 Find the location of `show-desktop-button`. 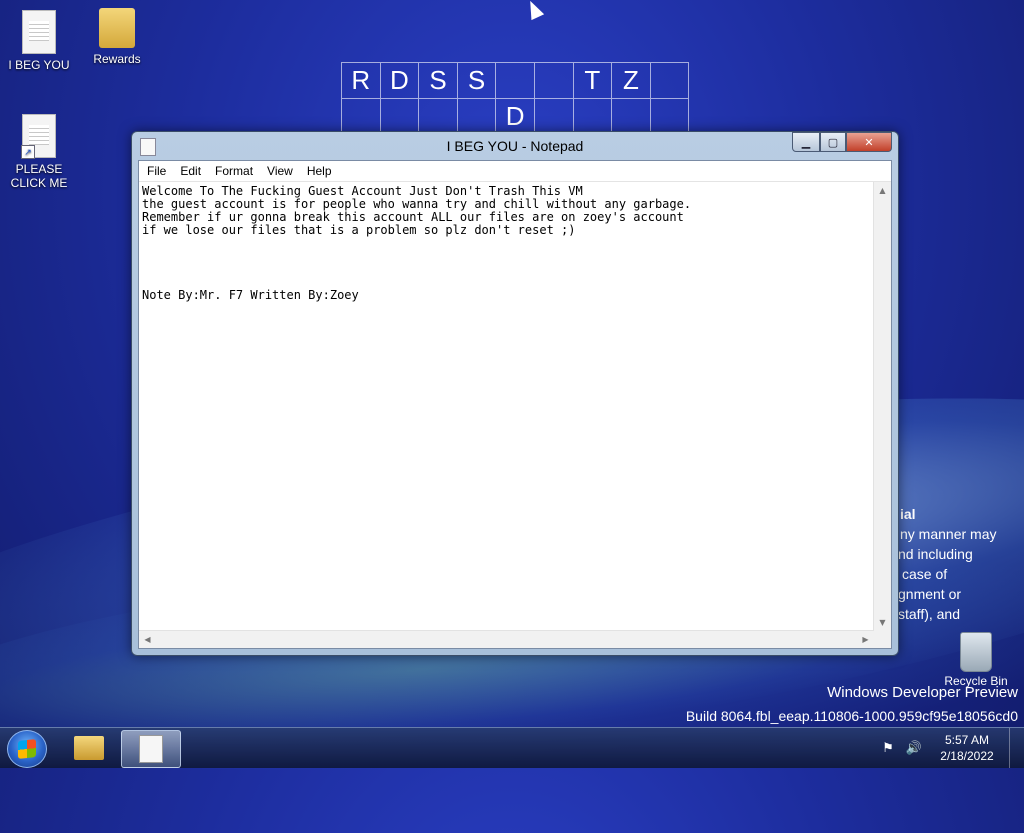

show-desktop-button is located at coordinates (1016, 748).